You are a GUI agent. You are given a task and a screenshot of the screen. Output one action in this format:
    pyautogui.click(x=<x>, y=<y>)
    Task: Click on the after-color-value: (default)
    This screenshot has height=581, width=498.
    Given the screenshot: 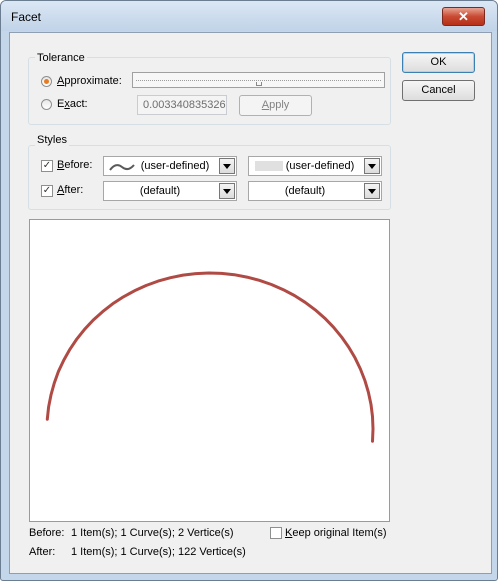 What is the action you would take?
    pyautogui.click(x=305, y=191)
    